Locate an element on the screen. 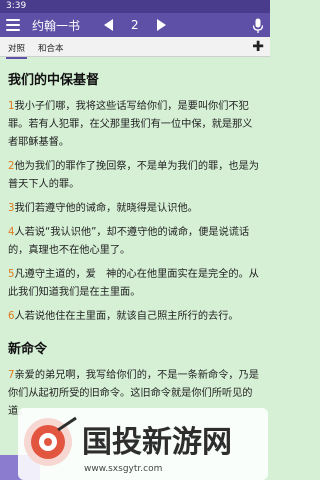 The height and width of the screenshot is (480, 320). chapter-navigation: 2 is located at coordinates (135, 25).